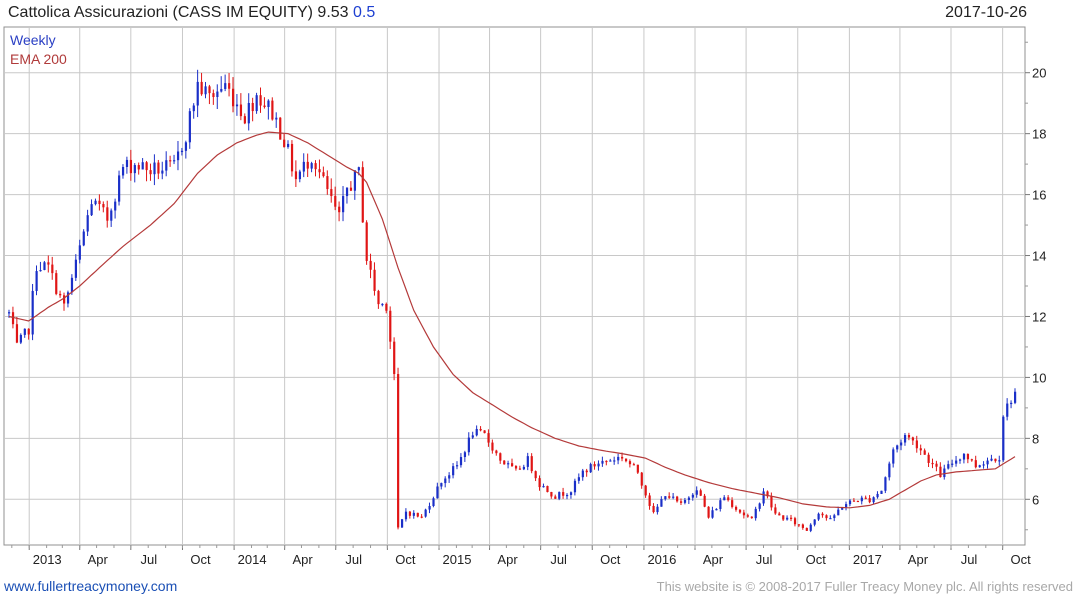 The height and width of the screenshot is (600, 1075). Describe the element at coordinates (364, 12) in the screenshot. I see `price-change: 0.5` at that location.